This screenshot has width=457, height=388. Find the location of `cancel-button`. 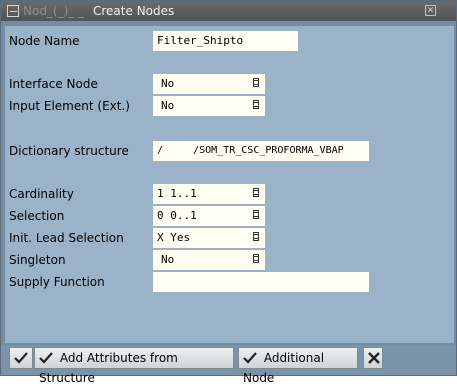

cancel-button is located at coordinates (373, 358).